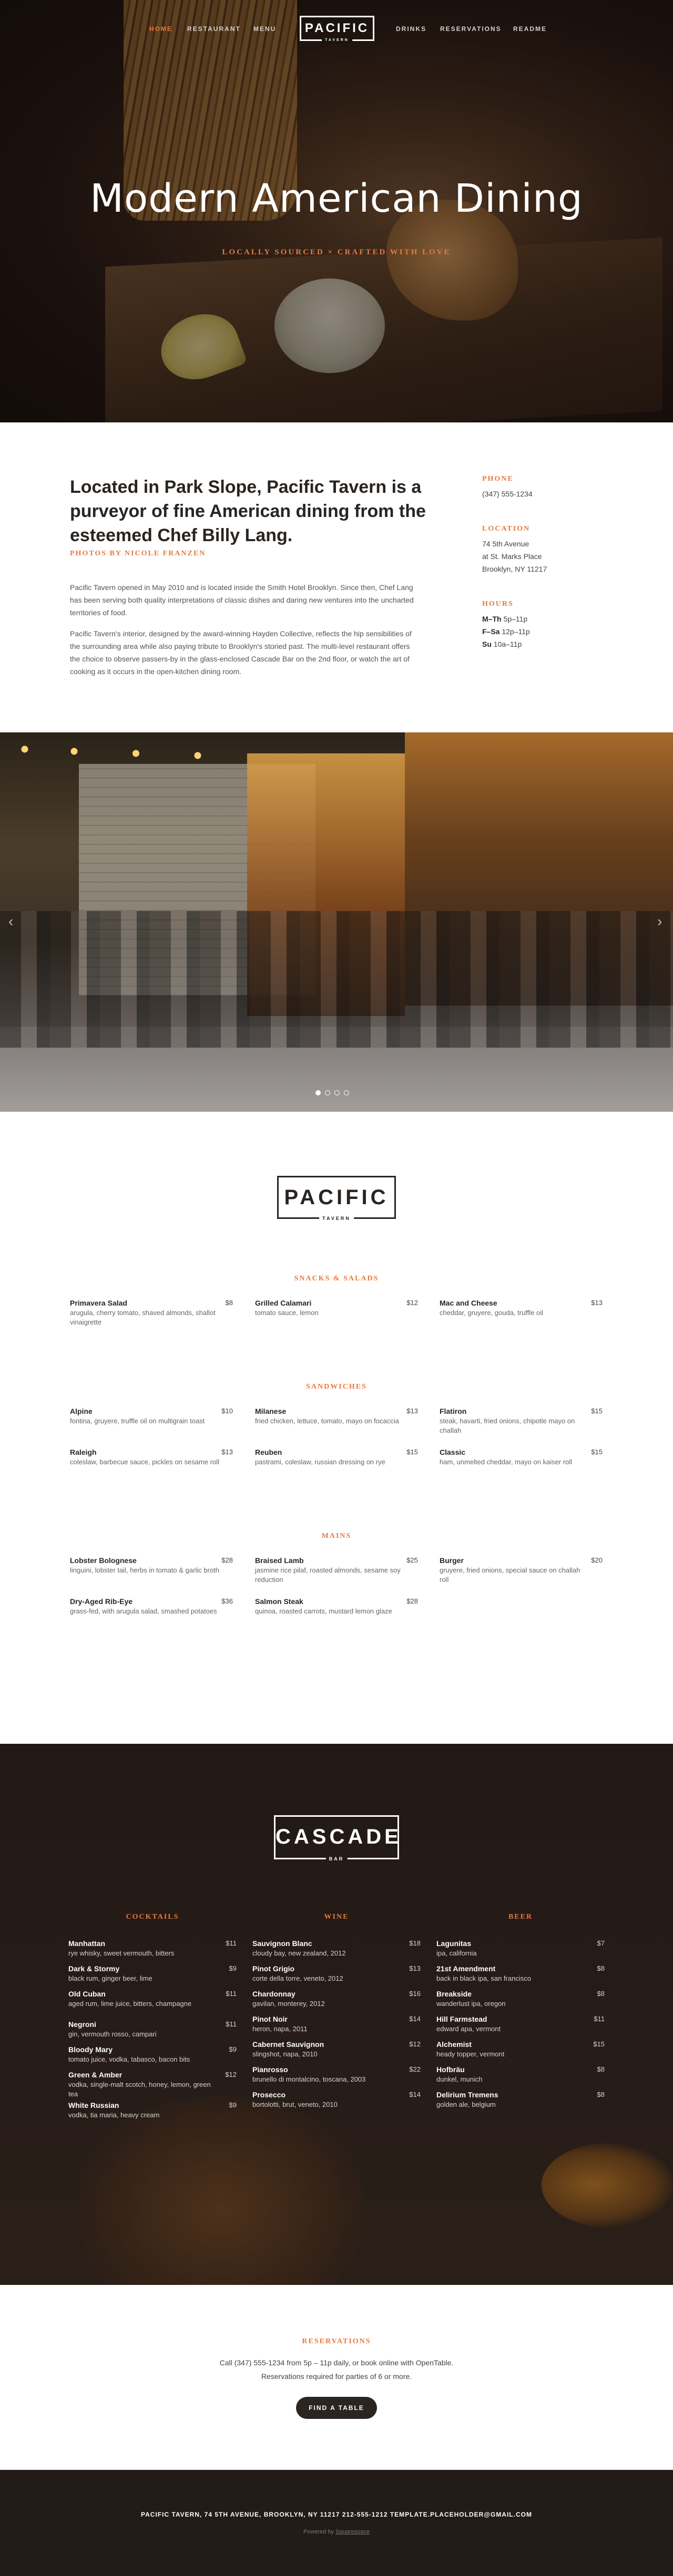 This screenshot has width=673, height=2576. What do you see at coordinates (412, 1303) in the screenshot?
I see `item-price: $12` at bounding box center [412, 1303].